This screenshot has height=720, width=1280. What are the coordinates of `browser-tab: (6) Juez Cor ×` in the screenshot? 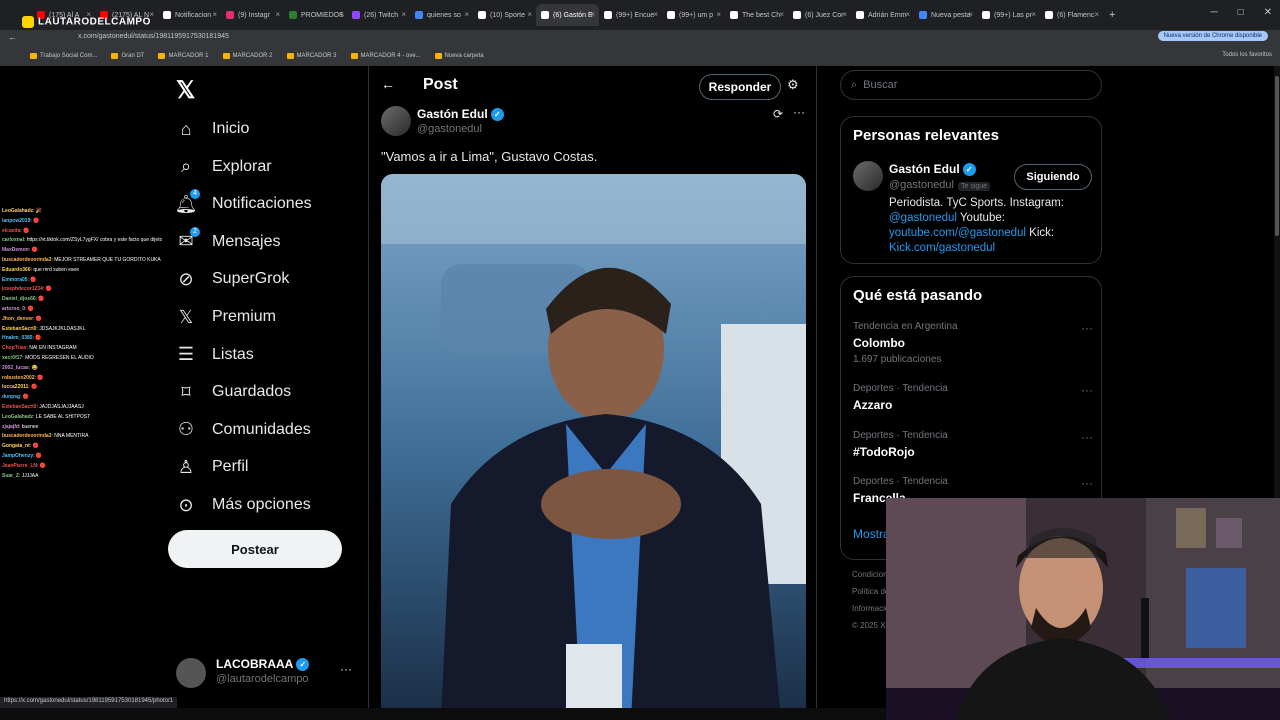 It's located at (819, 15).